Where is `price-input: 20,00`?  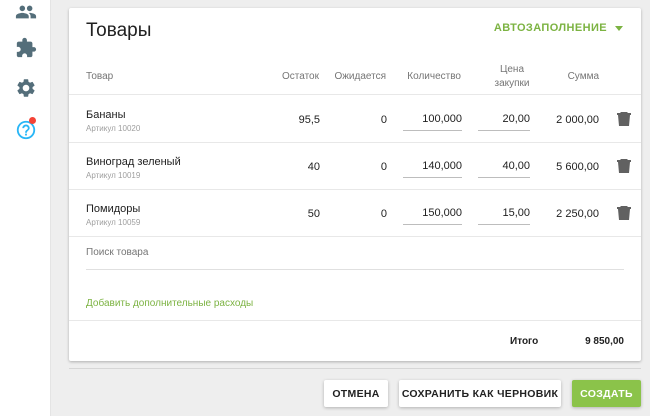
price-input: 20,00 is located at coordinates (504, 118).